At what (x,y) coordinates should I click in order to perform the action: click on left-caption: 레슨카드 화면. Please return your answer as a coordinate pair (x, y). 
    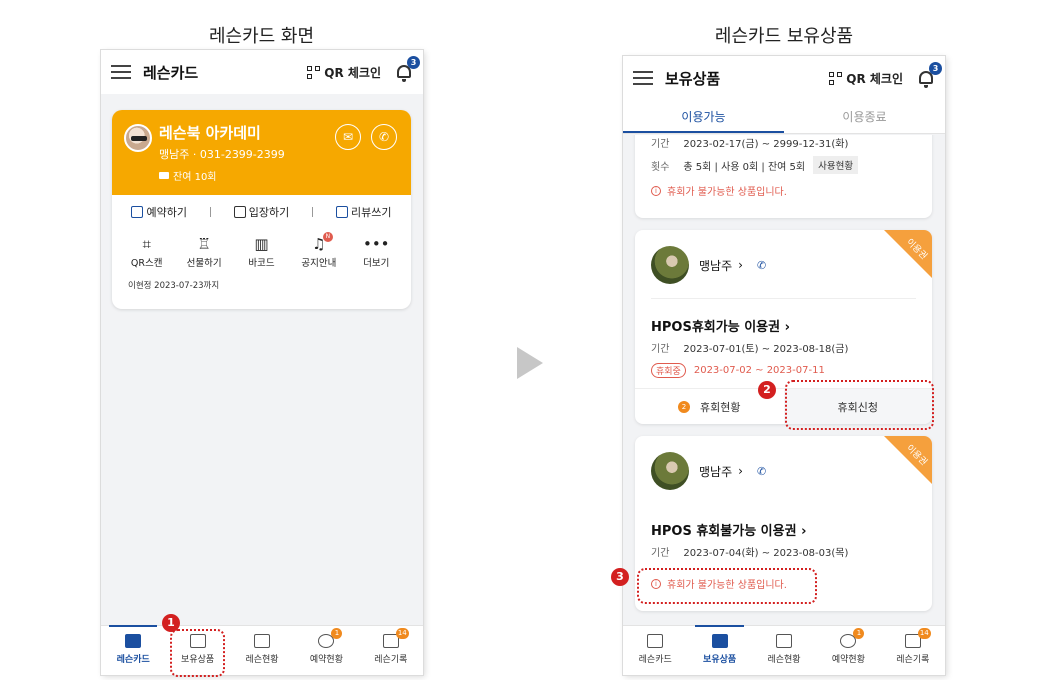
    Looking at the image, I should click on (261, 36).